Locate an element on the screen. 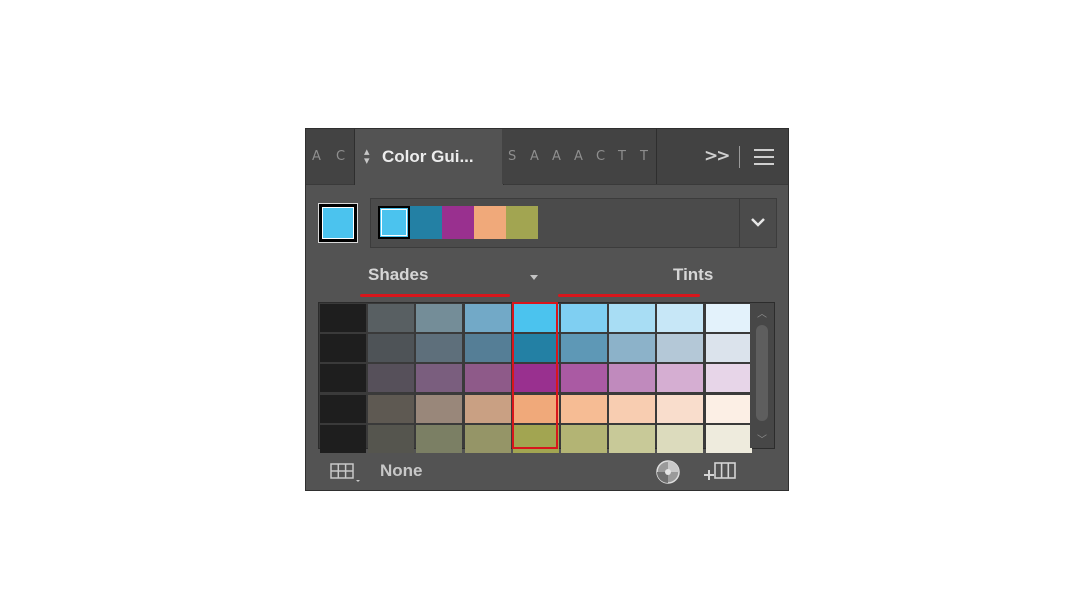 The image size is (1077, 606). hamburger-menu-icon is located at coordinates (764, 159).